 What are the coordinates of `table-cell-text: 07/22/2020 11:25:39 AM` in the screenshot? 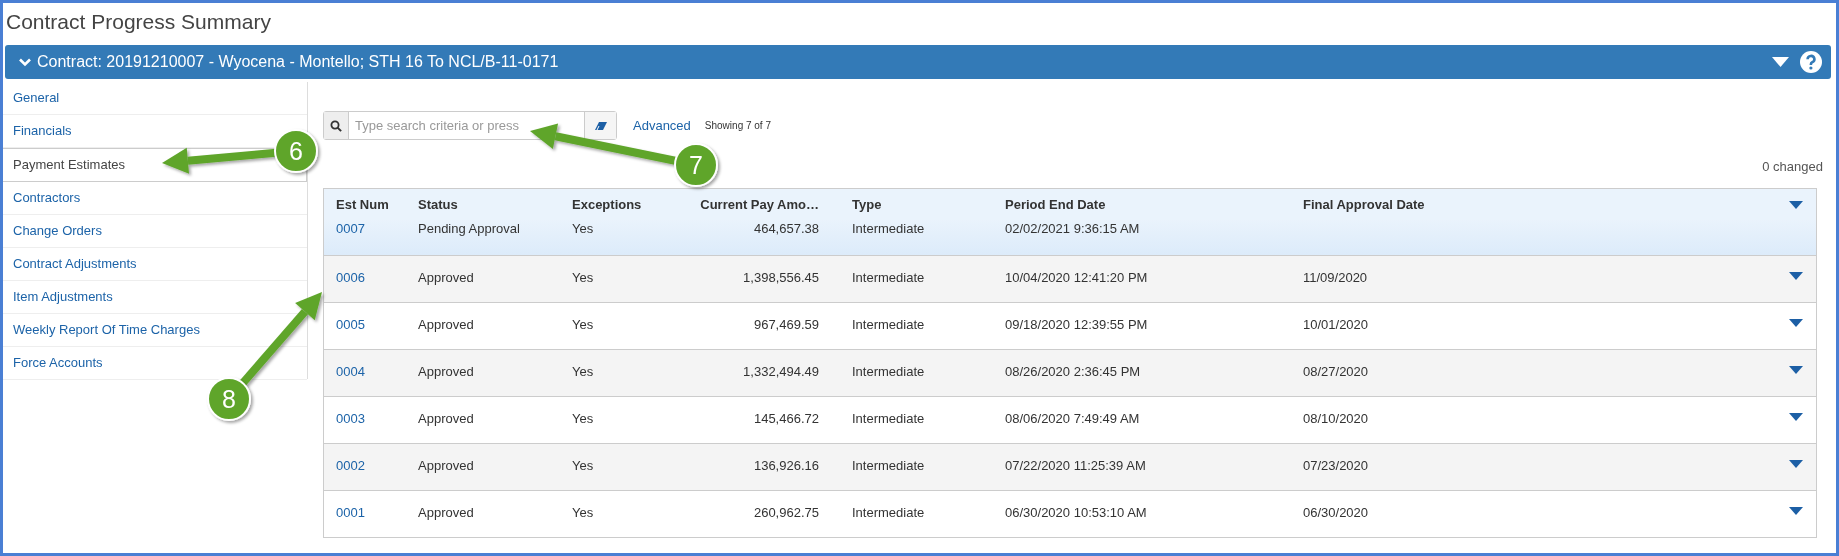 It's located at (1076, 465).